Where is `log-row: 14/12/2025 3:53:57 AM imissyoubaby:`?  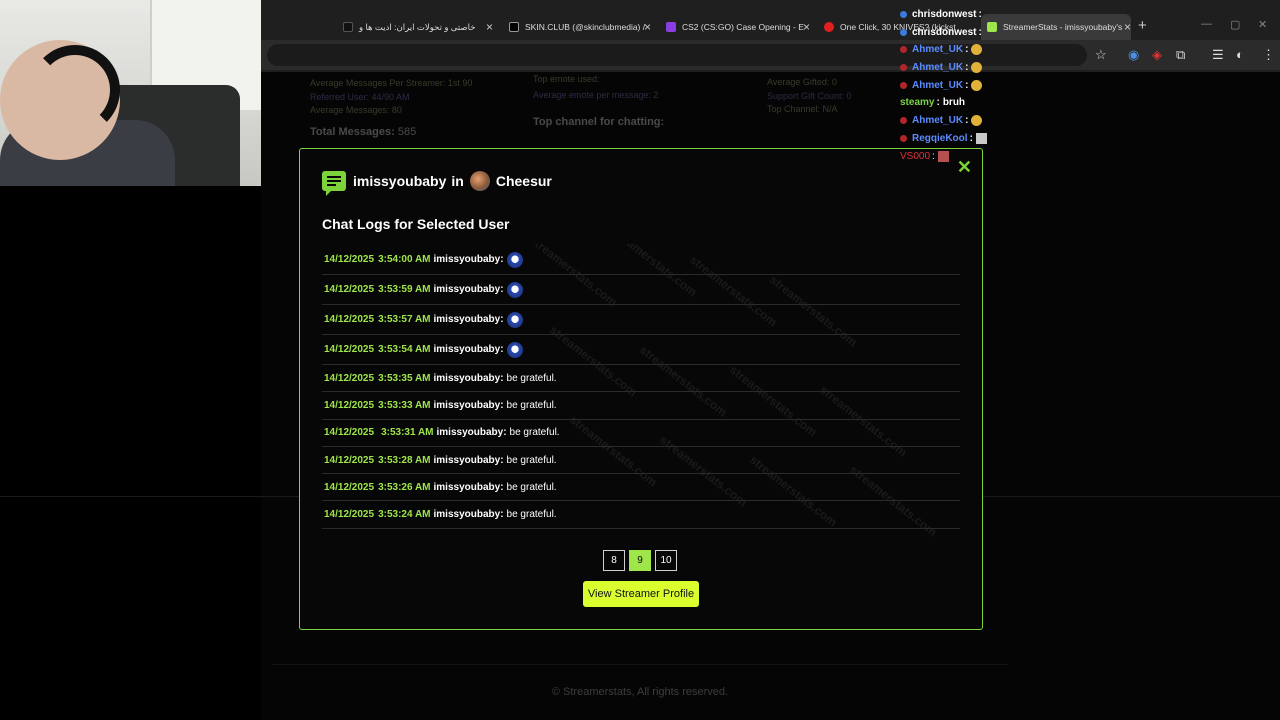 log-row: 14/12/2025 3:53:57 AM imissyoubaby: is located at coordinates (641, 320).